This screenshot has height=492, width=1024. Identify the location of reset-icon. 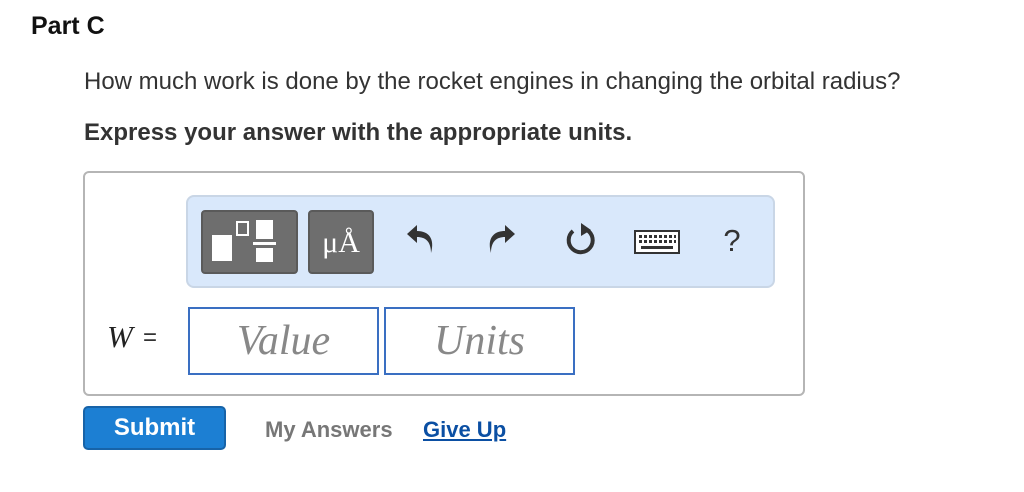
(581, 241).